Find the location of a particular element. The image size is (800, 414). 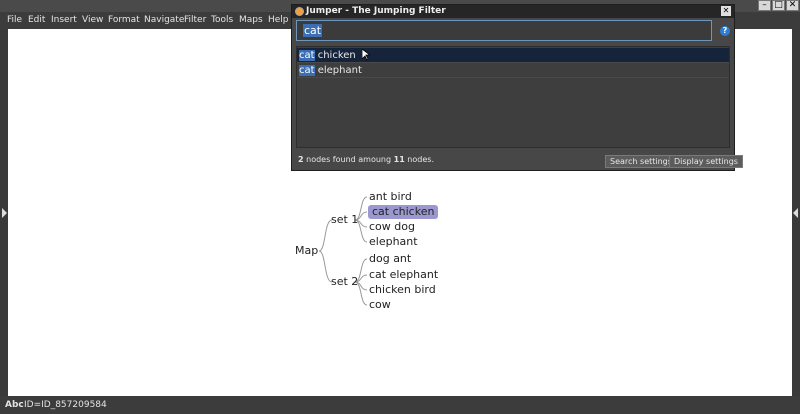

display-settings-button: Display settings is located at coordinates (706, 161).